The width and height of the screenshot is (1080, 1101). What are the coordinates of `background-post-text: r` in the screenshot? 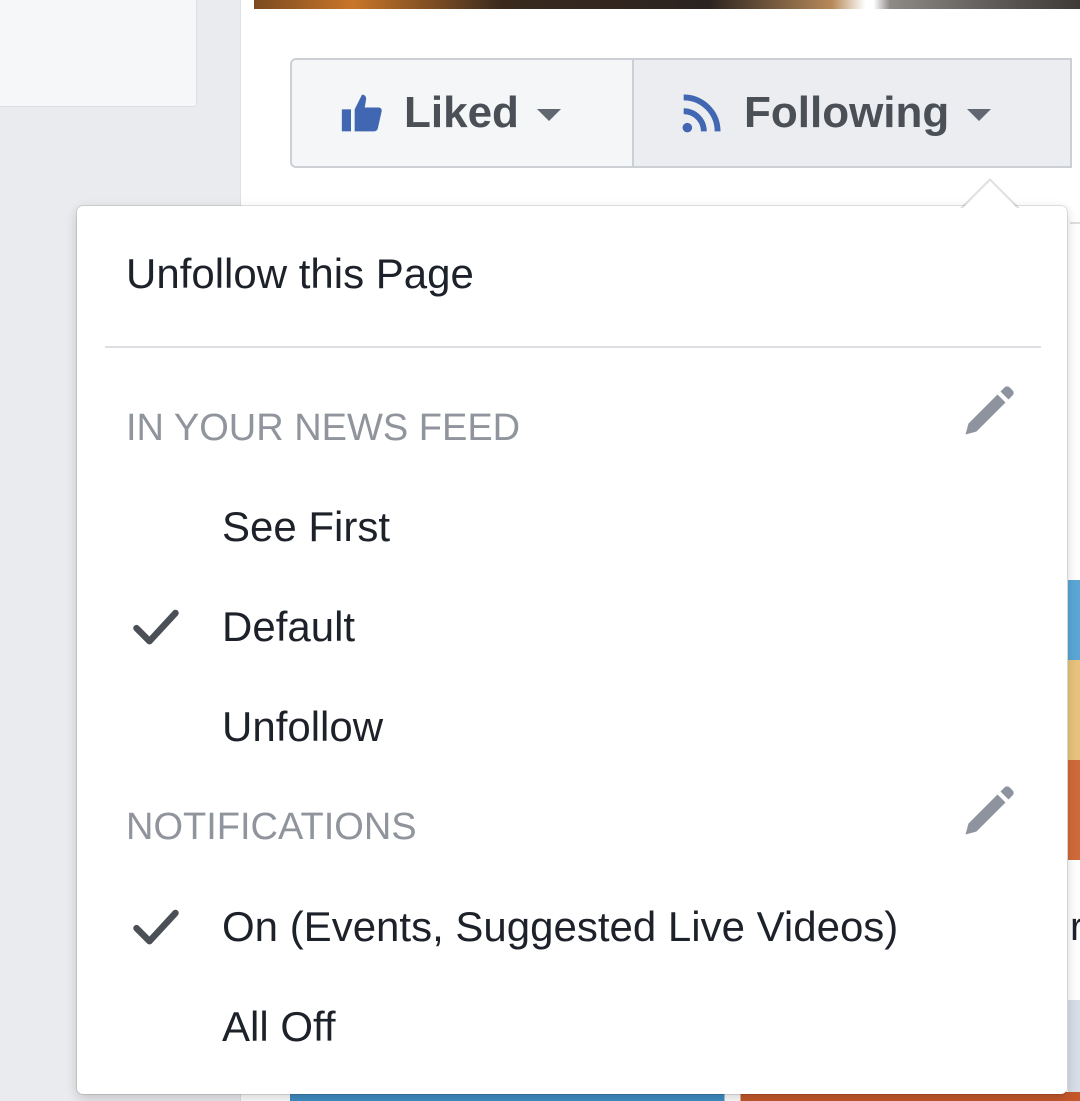 It's located at (1075, 927).